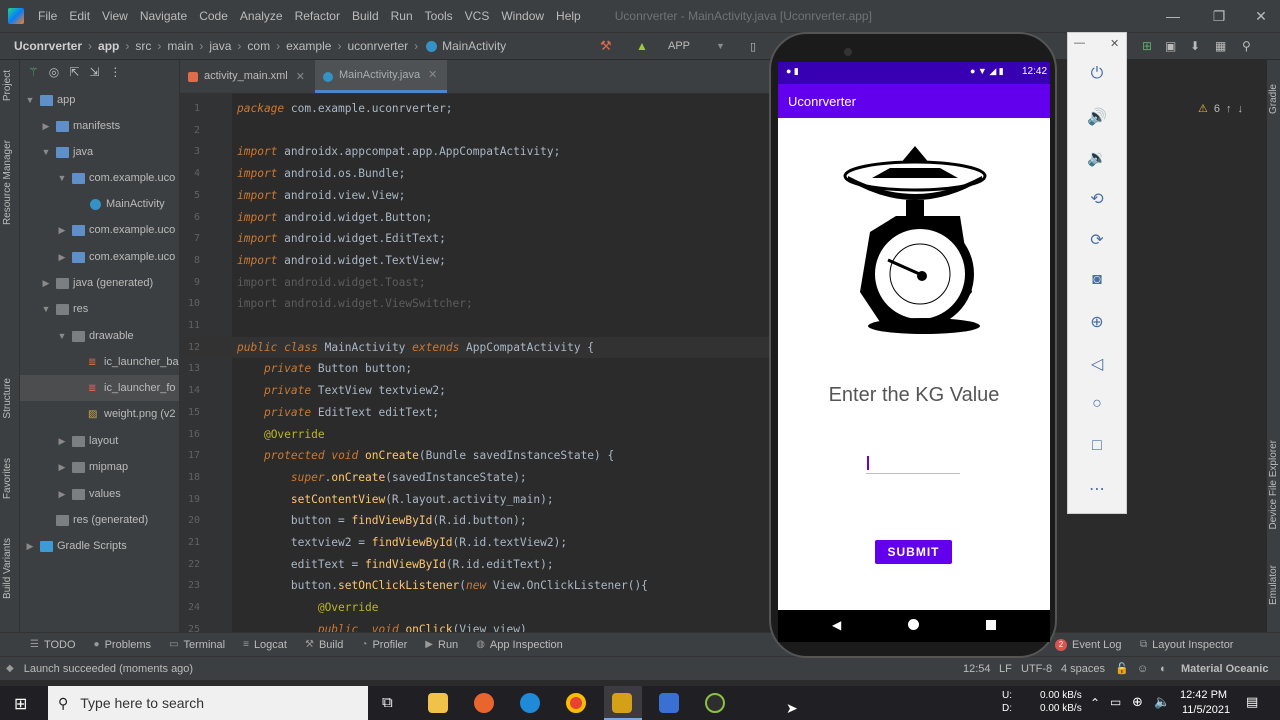 This screenshot has width=1280, height=720. What do you see at coordinates (622, 703) in the screenshot?
I see `archive-icon` at bounding box center [622, 703].